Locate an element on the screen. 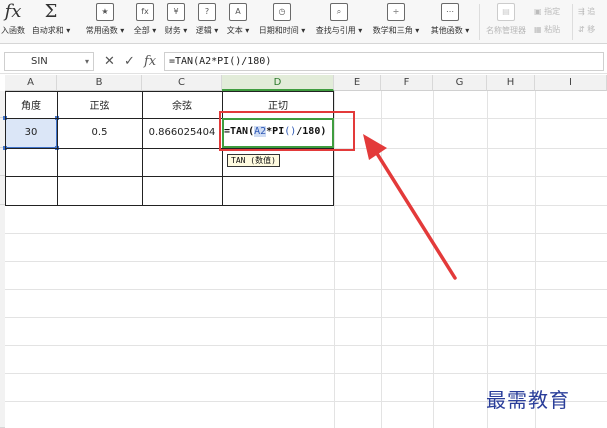  text-function-button: A 文本 ▾ is located at coordinates (238, 22).